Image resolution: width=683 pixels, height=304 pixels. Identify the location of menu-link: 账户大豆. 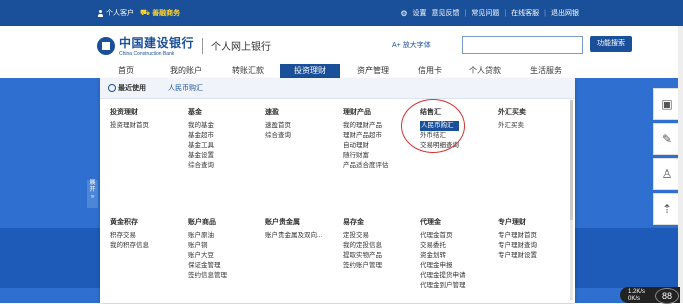
(207, 256).